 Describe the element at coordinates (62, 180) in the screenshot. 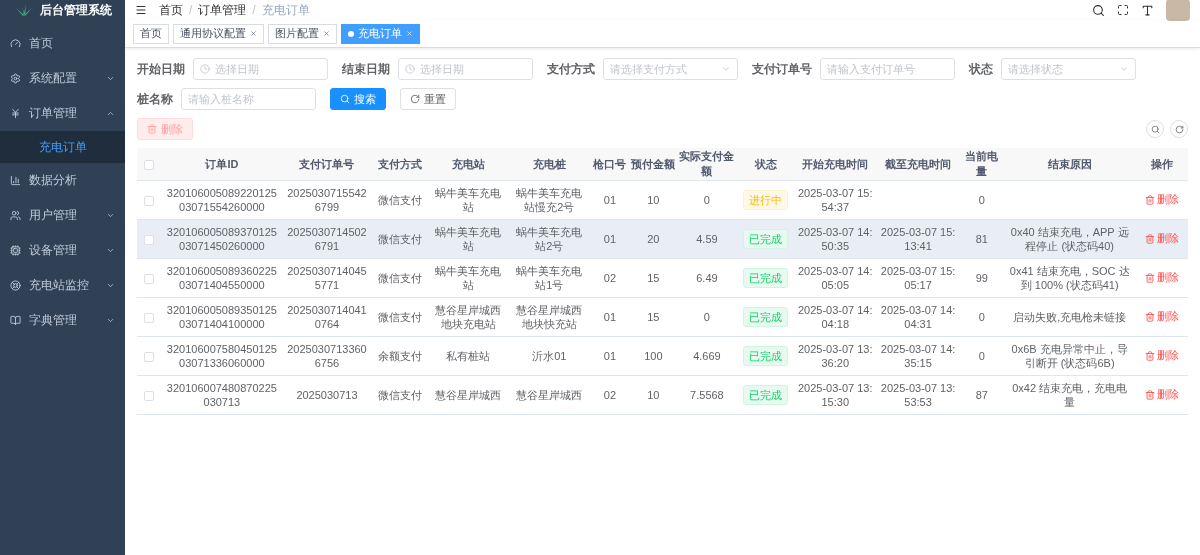

I see `sidebar-item: 数据分析` at that location.